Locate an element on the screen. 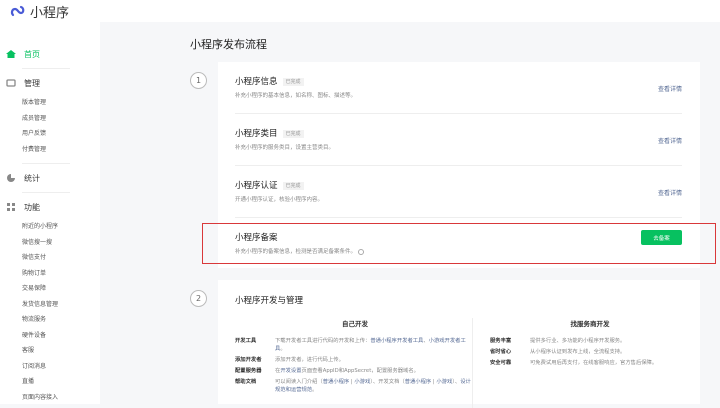  intro-miniprogram-link: 普通小程序 is located at coordinates (336, 382).